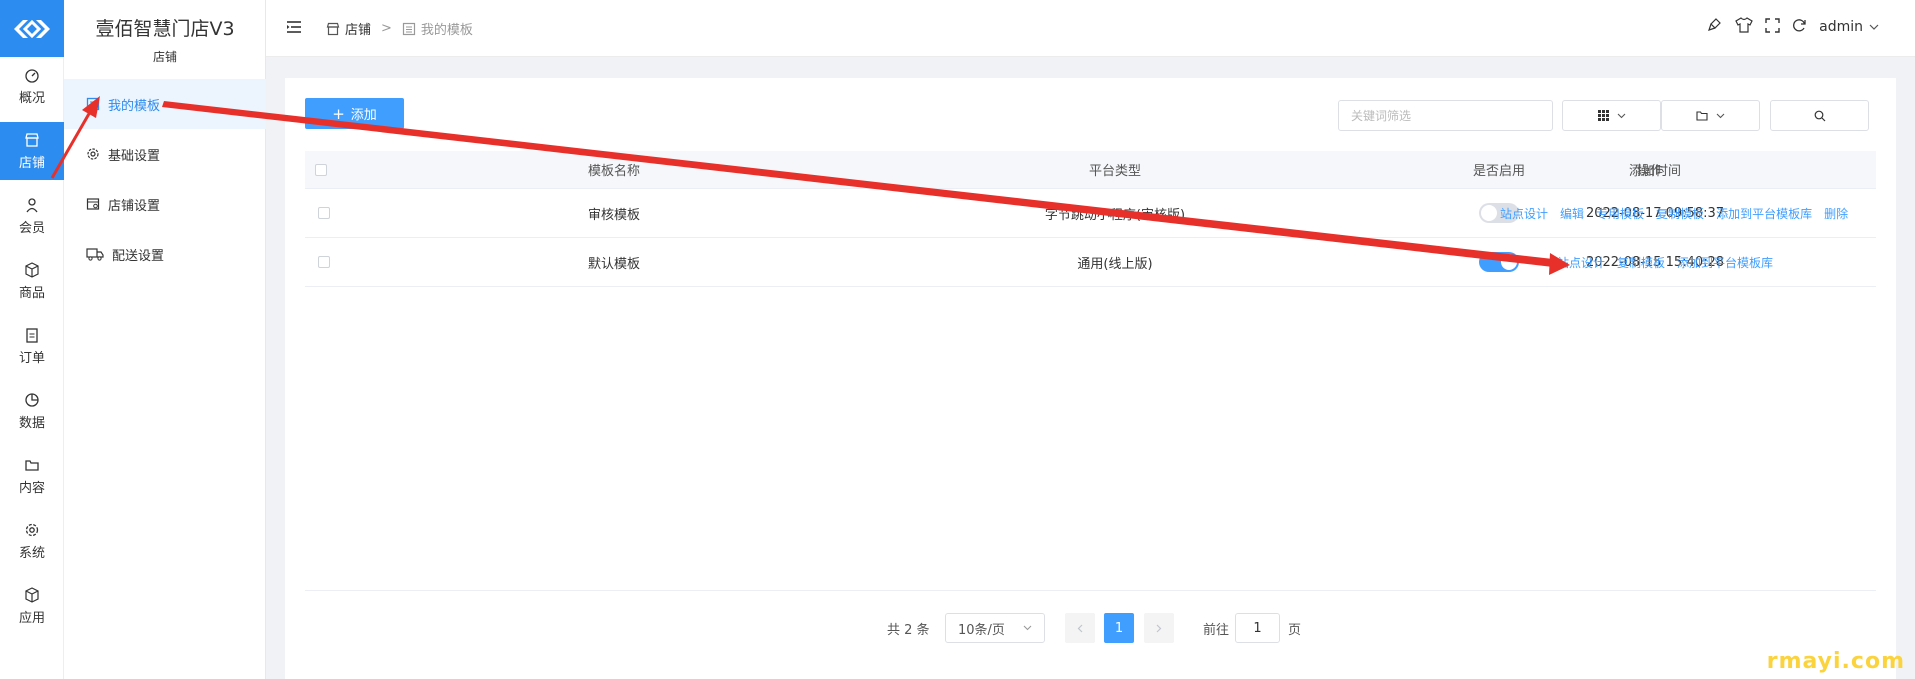  What do you see at coordinates (165, 204) in the screenshot?
I see `menu-item-store-settings: 店铺设置` at bounding box center [165, 204].